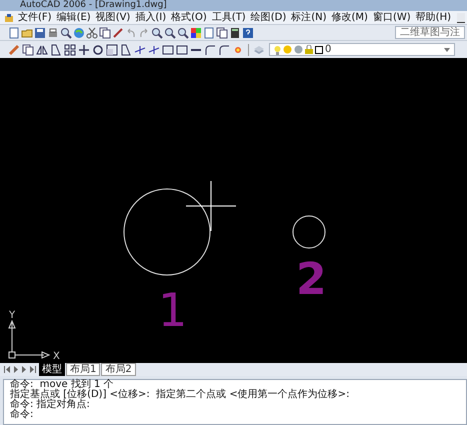  I want to click on menu-item: 标注(N), so click(309, 18).